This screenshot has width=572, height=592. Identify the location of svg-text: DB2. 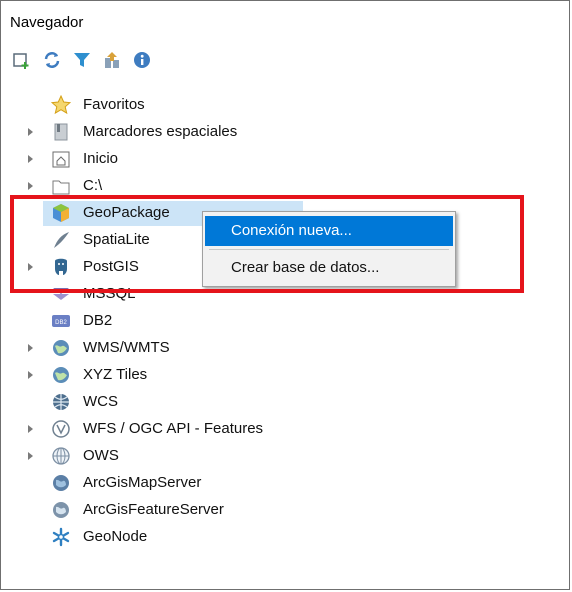
(61, 323).